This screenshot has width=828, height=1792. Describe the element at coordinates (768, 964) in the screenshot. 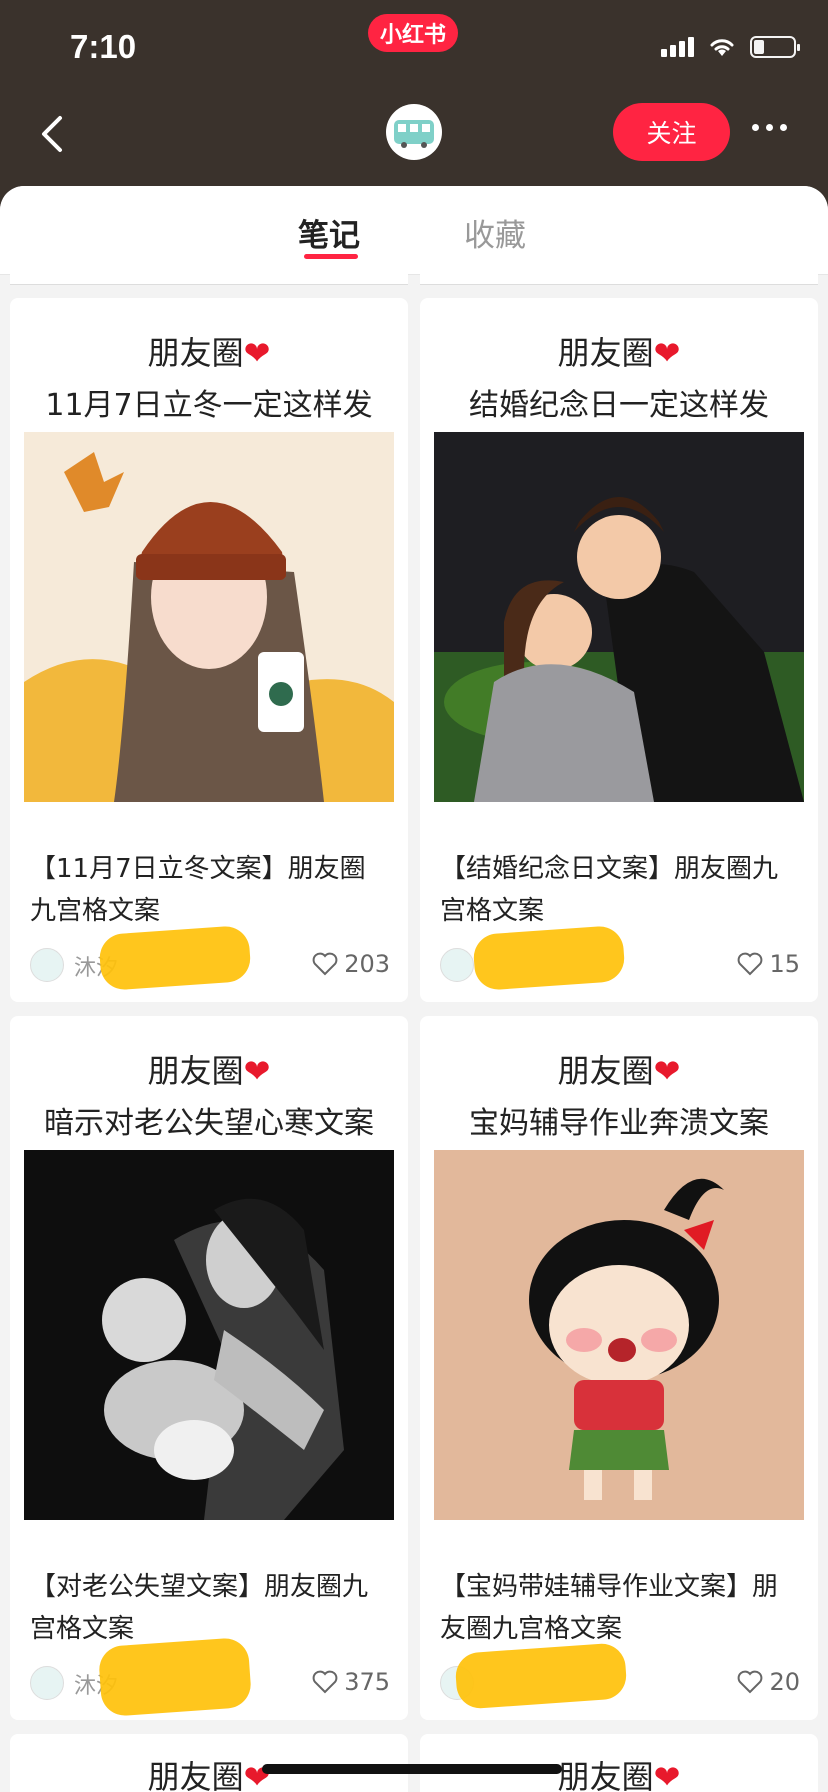

I see `like-count: 15` at that location.